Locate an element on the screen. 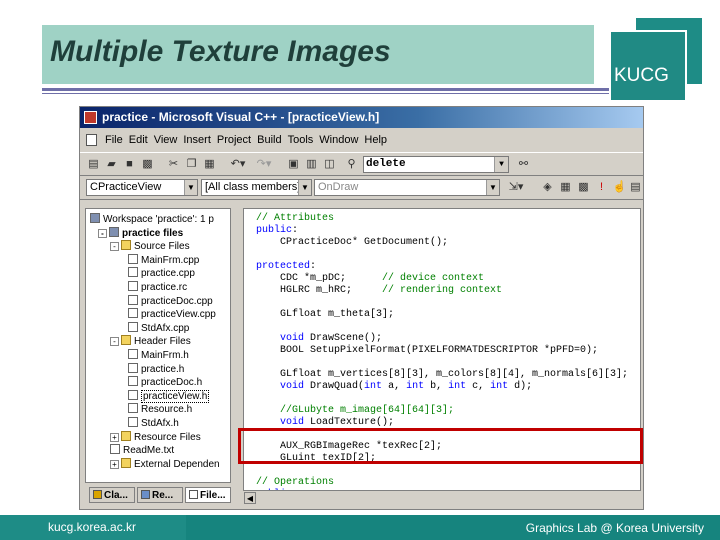 Image resolution: width=720 pixels, height=540 pixels. output-icon: ▥ is located at coordinates (311, 164).